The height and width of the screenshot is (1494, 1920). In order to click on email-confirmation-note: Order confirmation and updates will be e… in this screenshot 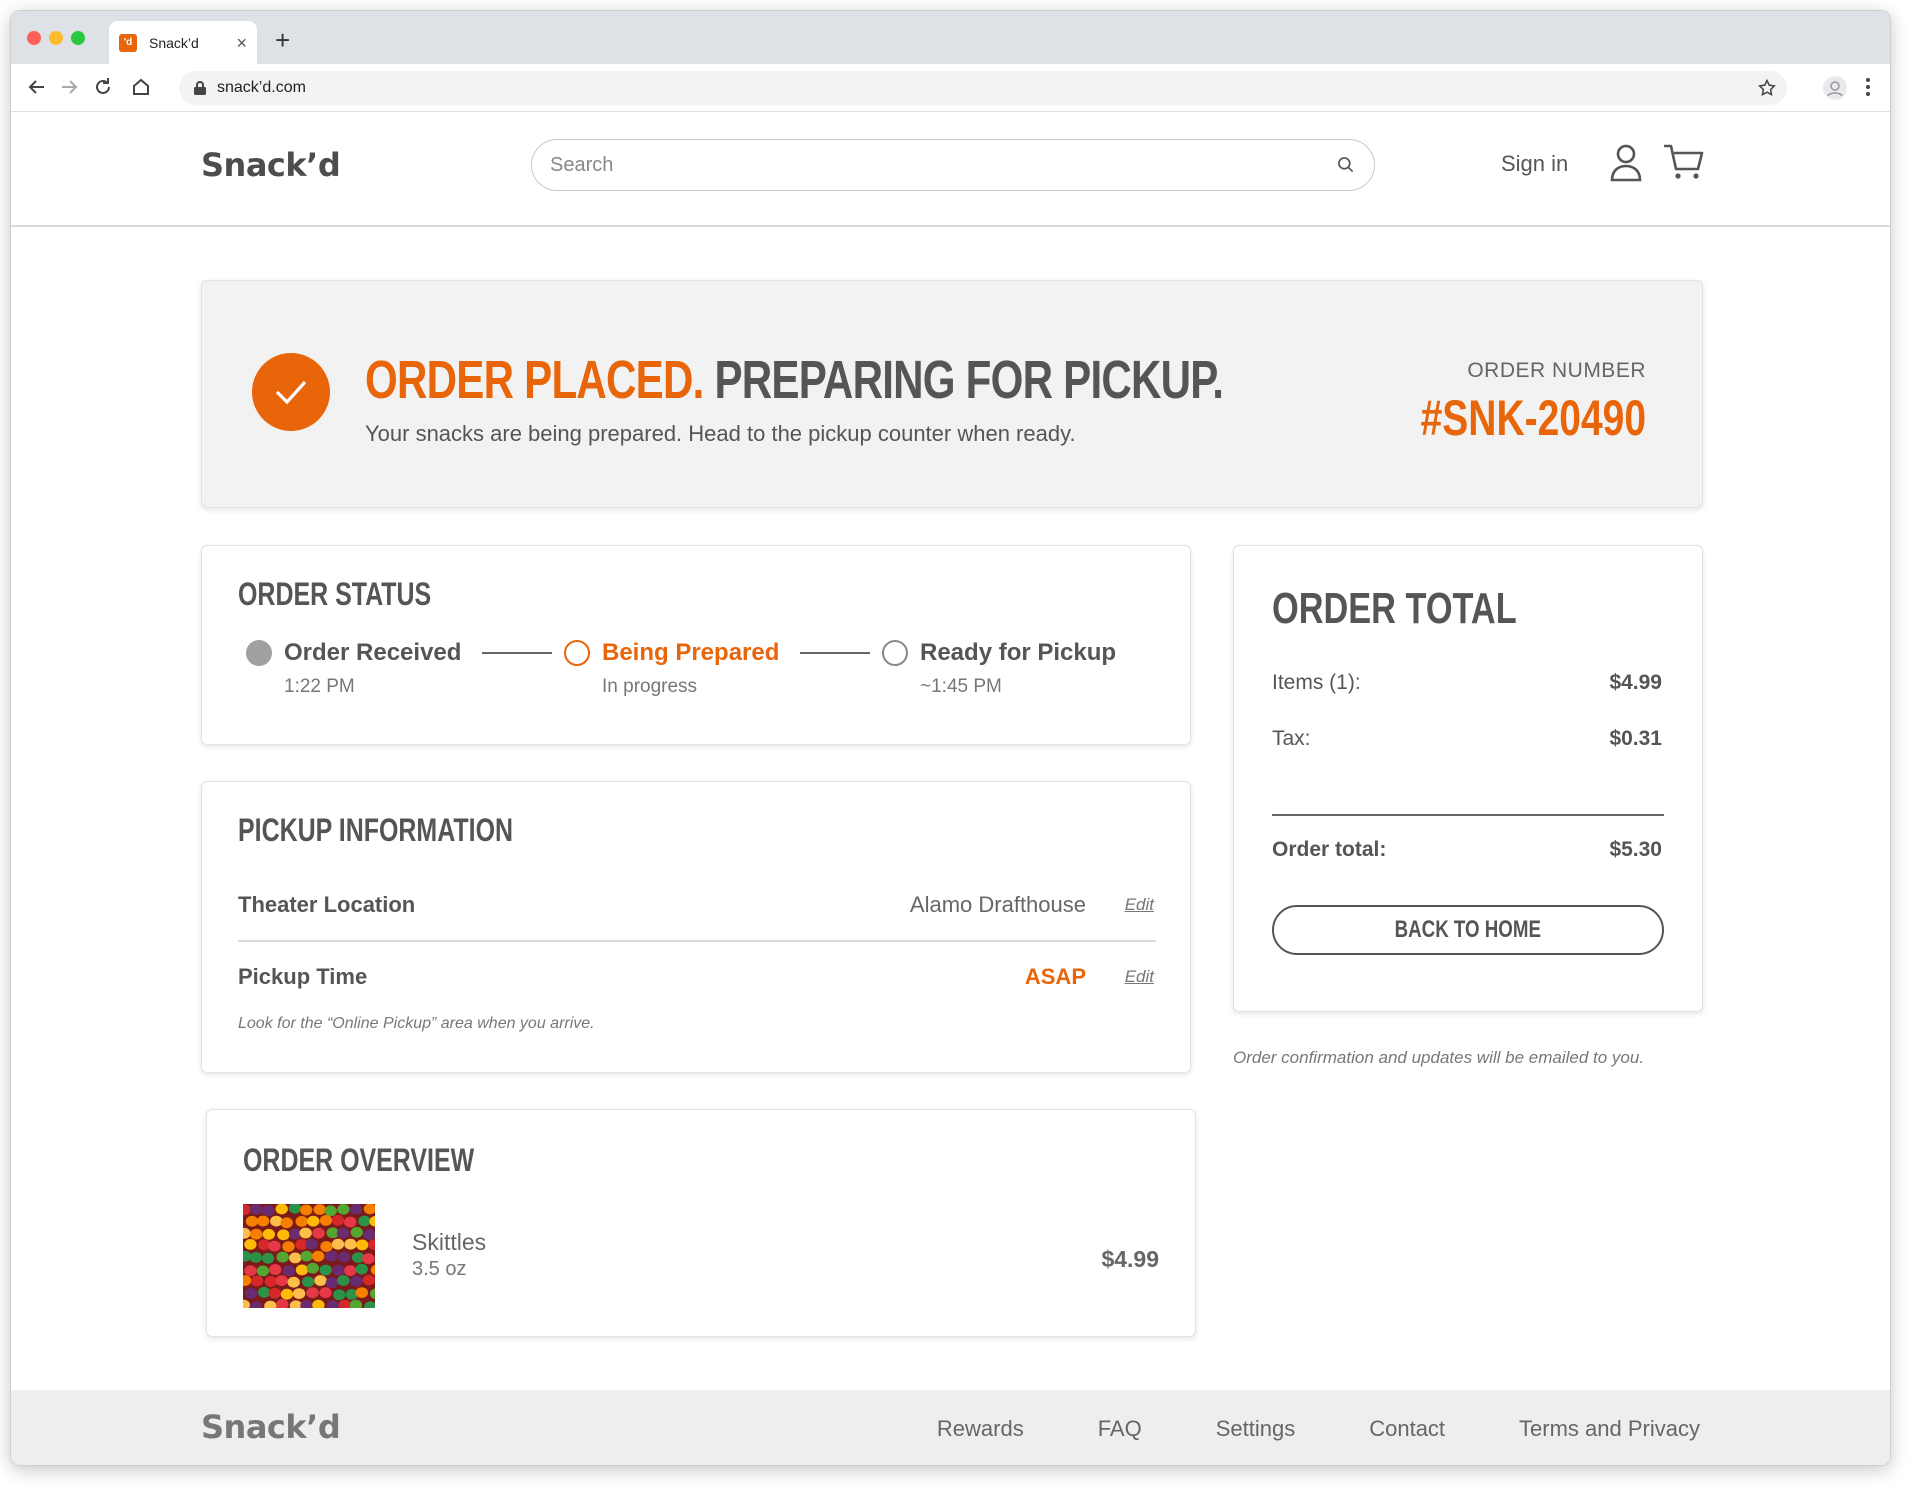, I will do `click(1439, 1057)`.